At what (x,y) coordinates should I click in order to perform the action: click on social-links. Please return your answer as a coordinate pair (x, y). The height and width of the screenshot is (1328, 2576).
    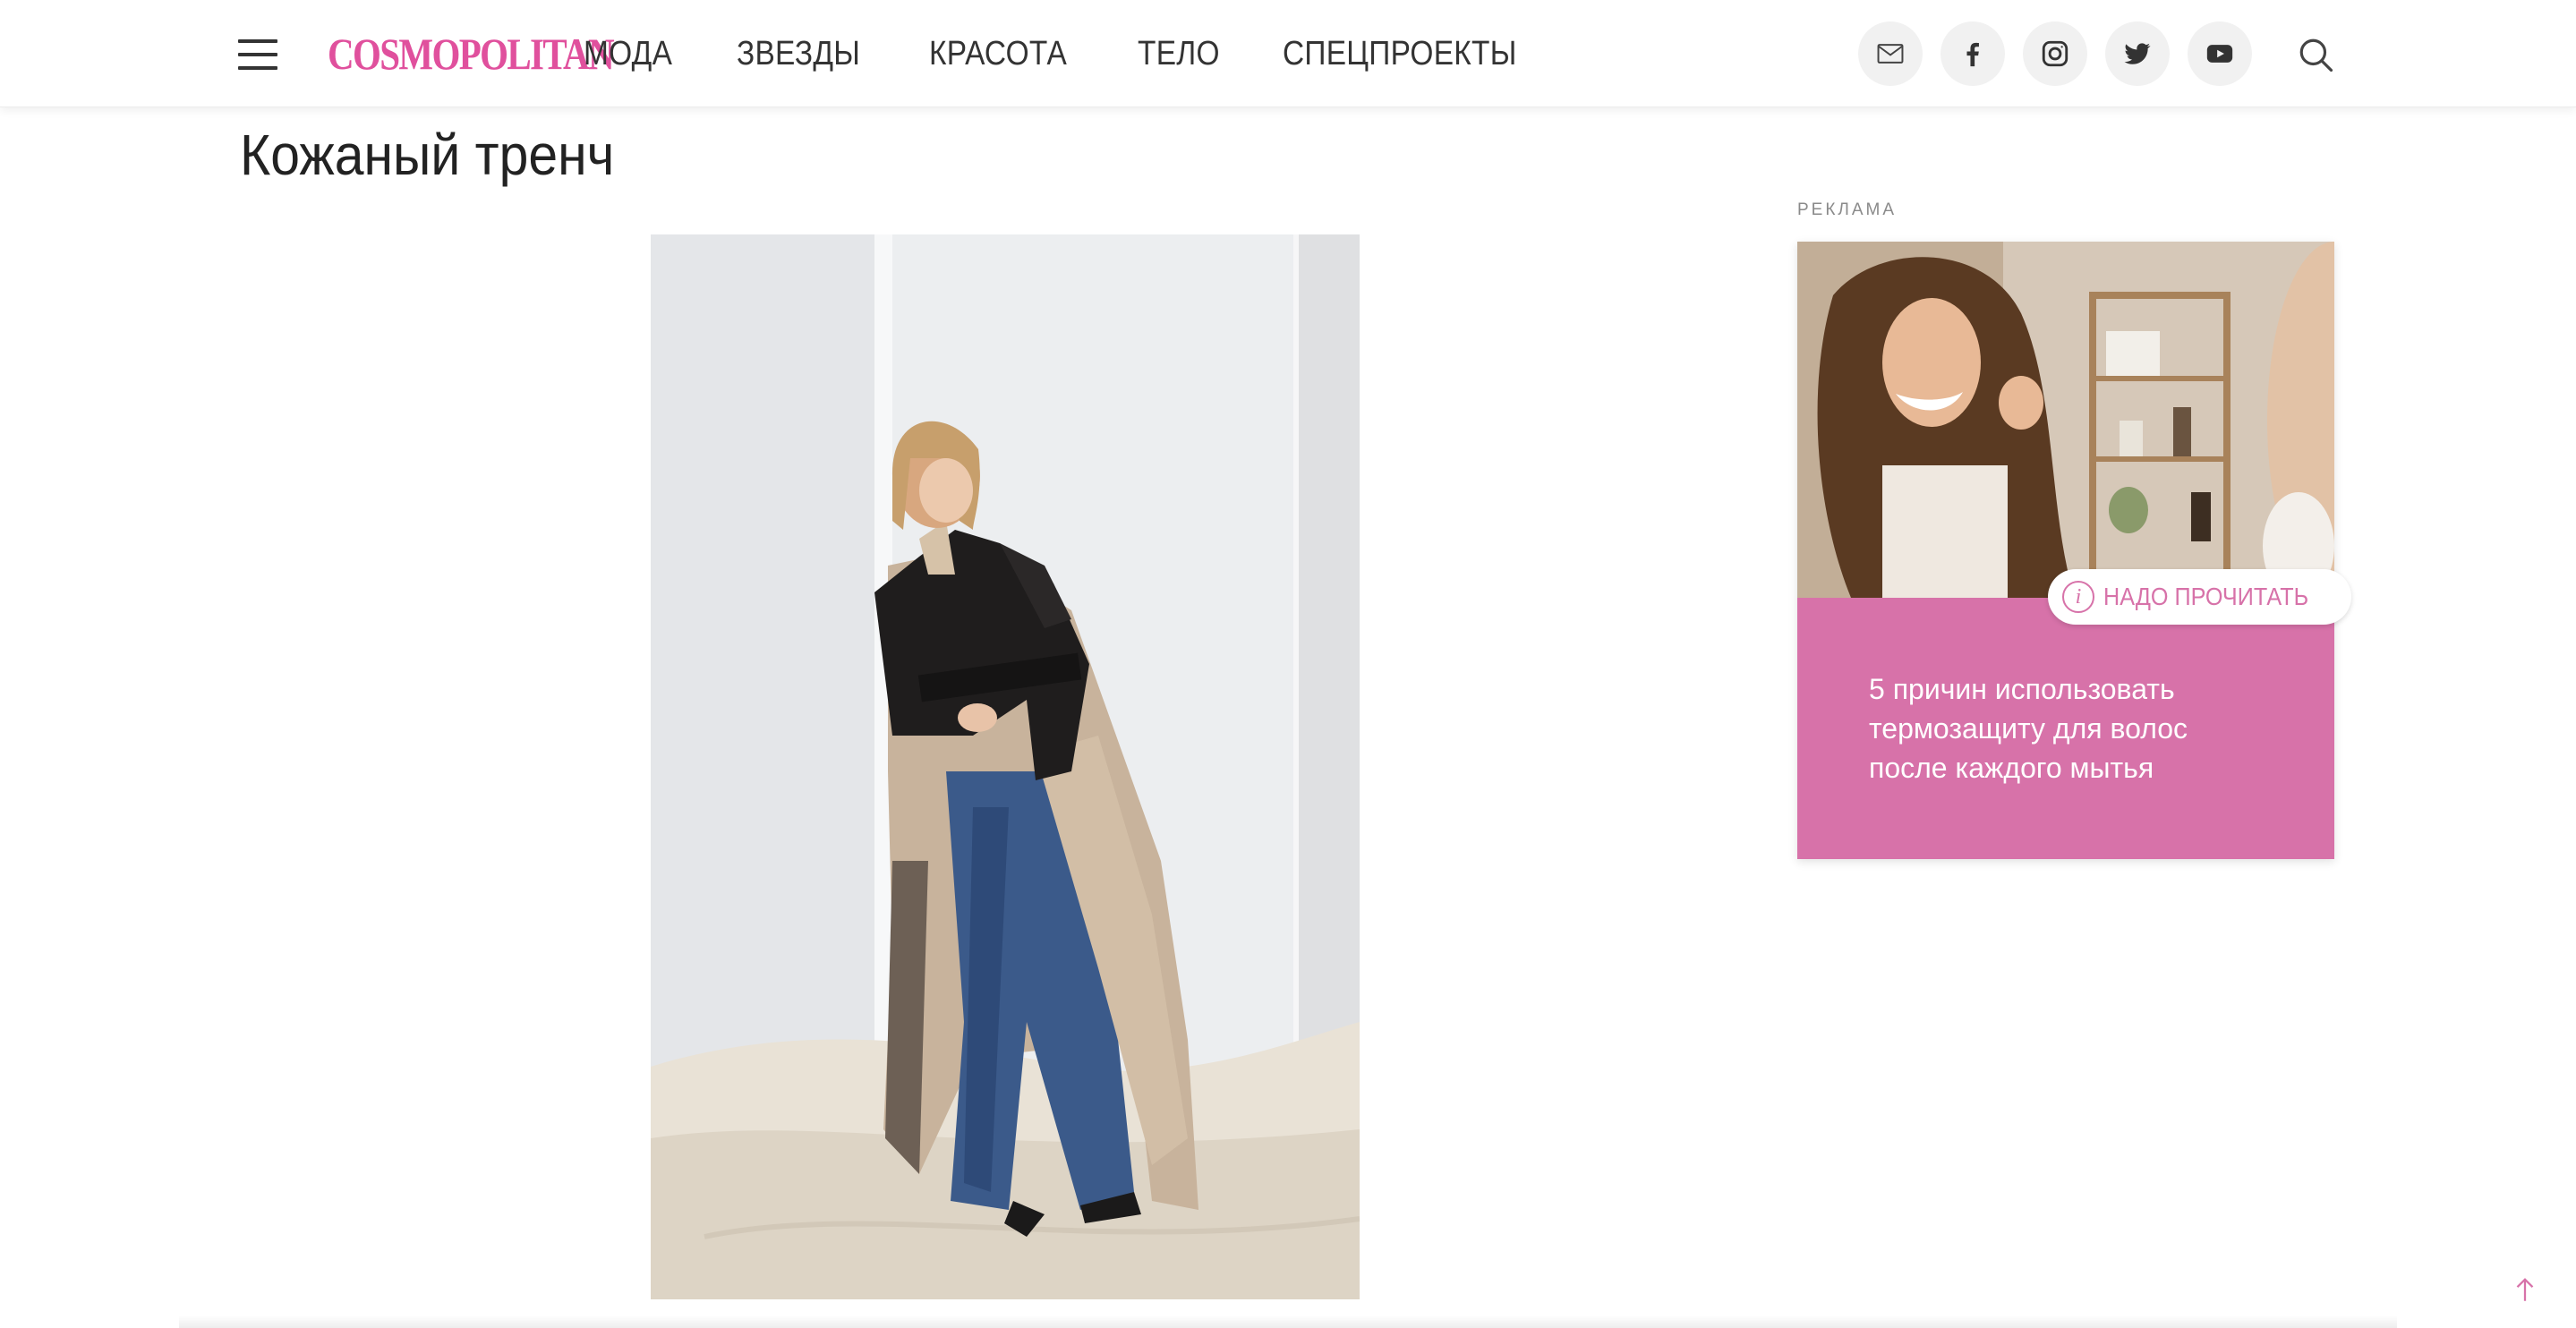
    Looking at the image, I should click on (2055, 53).